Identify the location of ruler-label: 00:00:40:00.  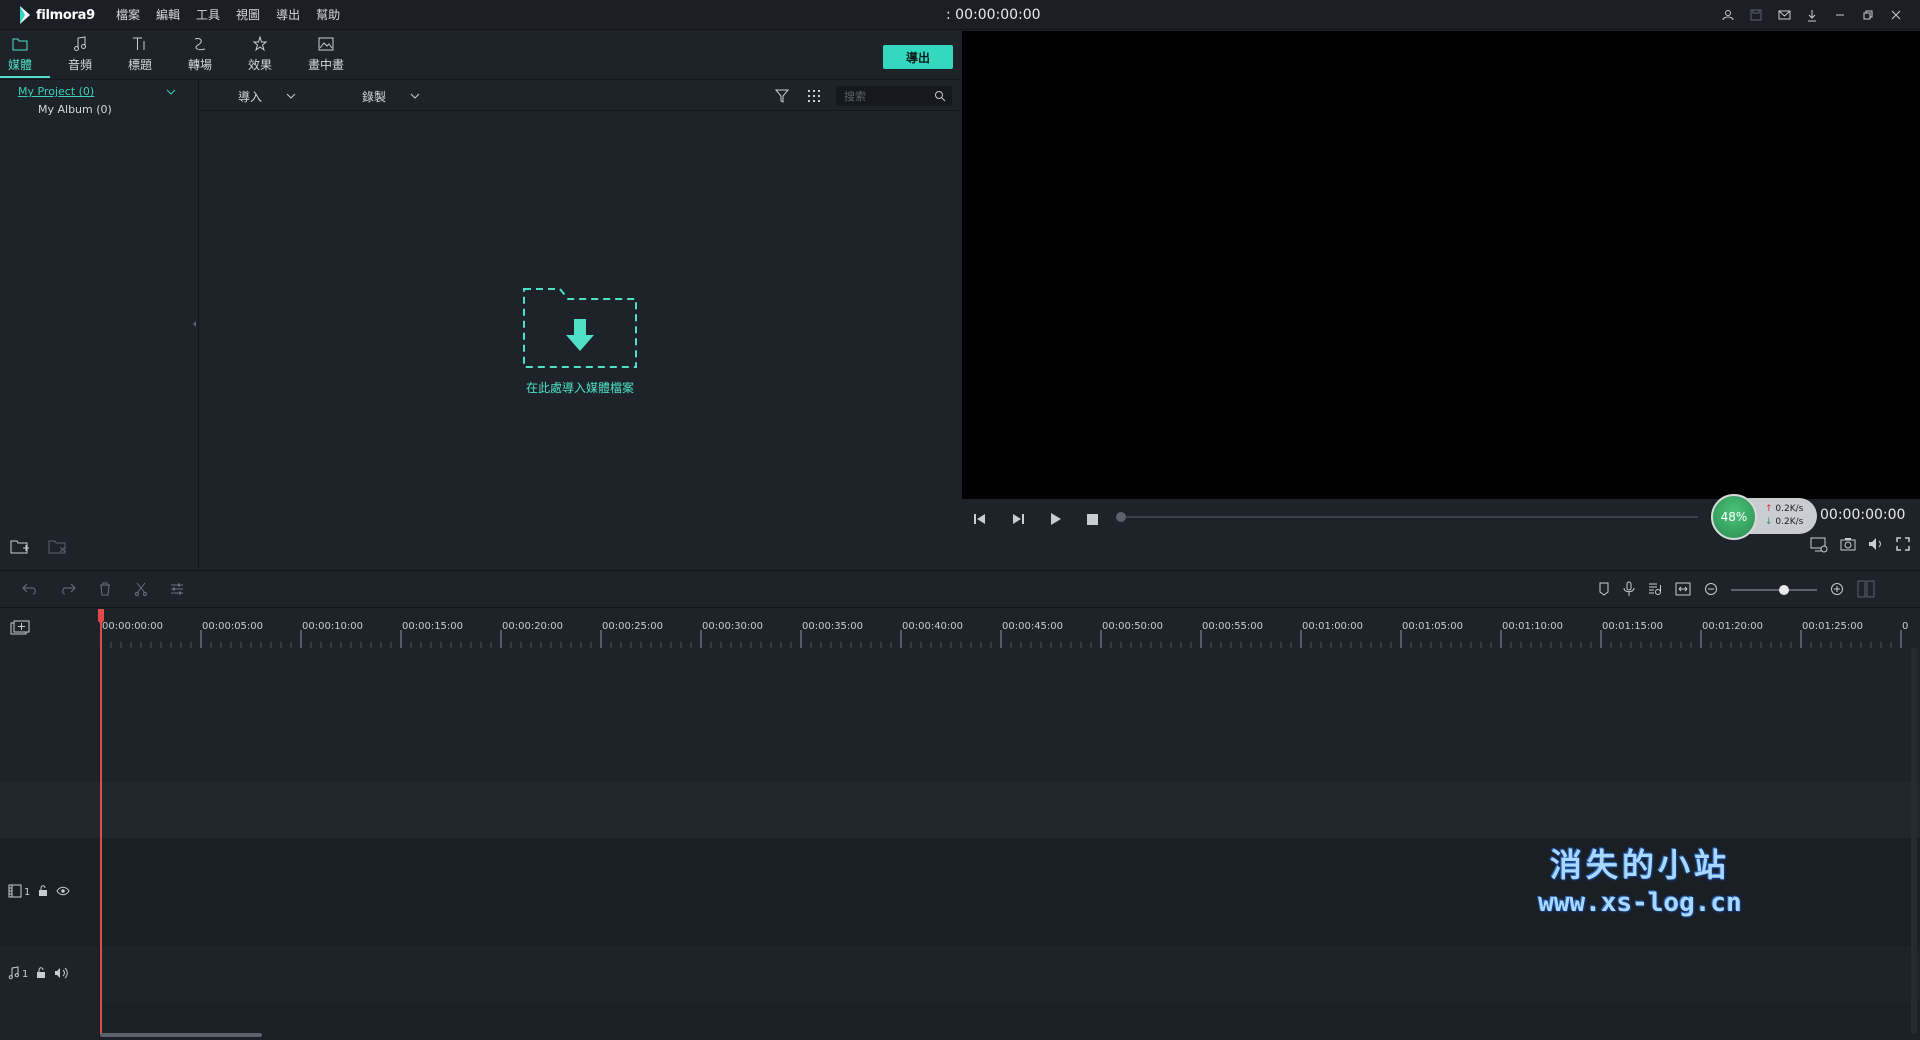
(932, 626).